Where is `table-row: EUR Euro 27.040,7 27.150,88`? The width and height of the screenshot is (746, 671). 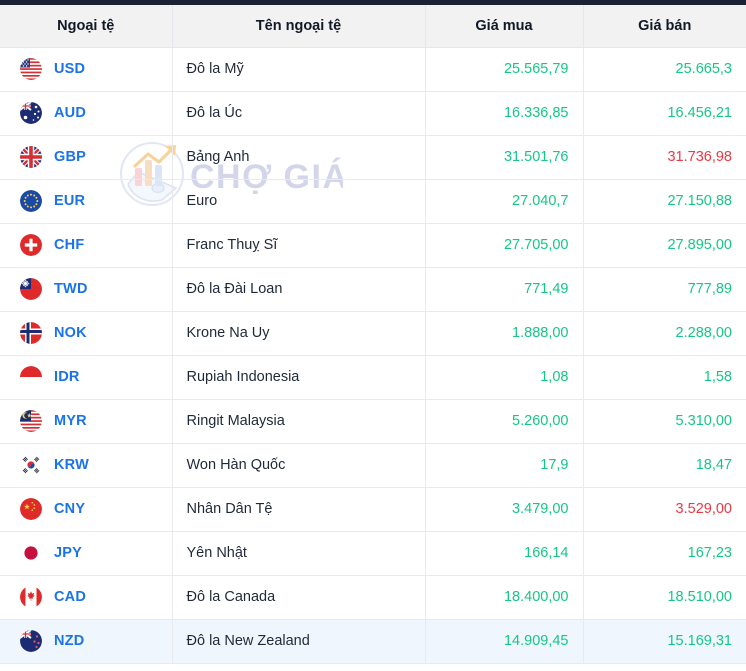
table-row: EUR Euro 27.040,7 27.150,88 is located at coordinates (373, 201).